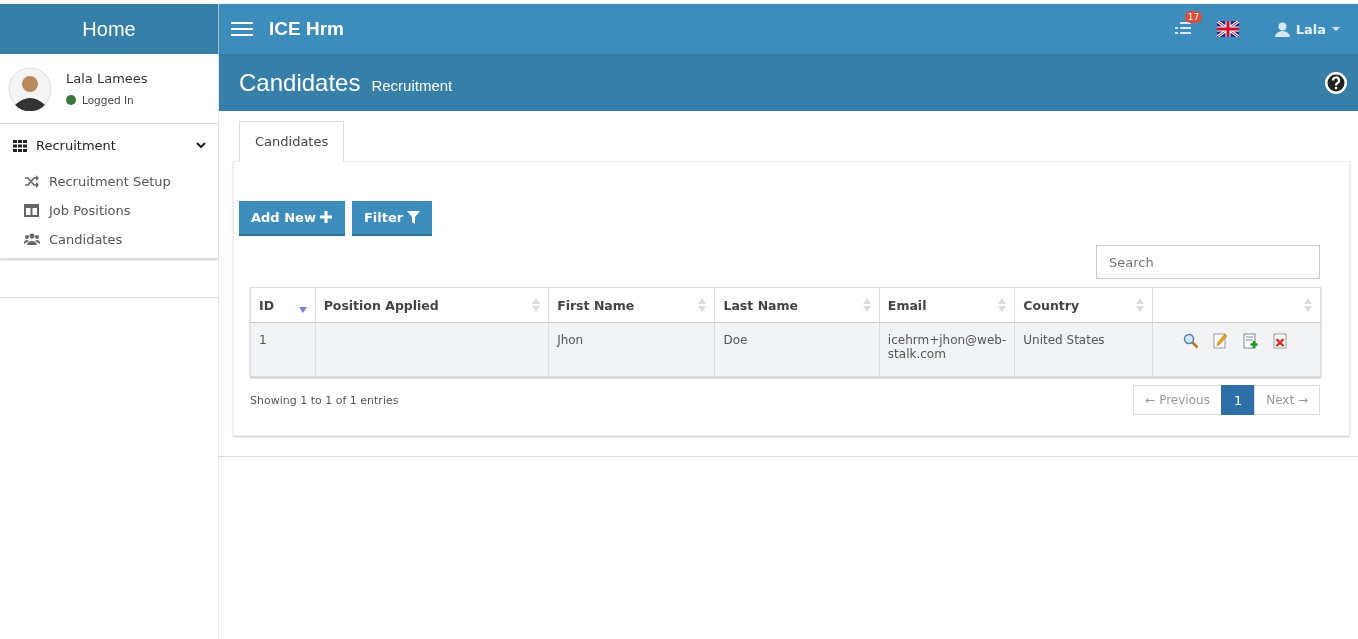  Describe the element at coordinates (1227, 29) in the screenshot. I see `flag-icon` at that location.